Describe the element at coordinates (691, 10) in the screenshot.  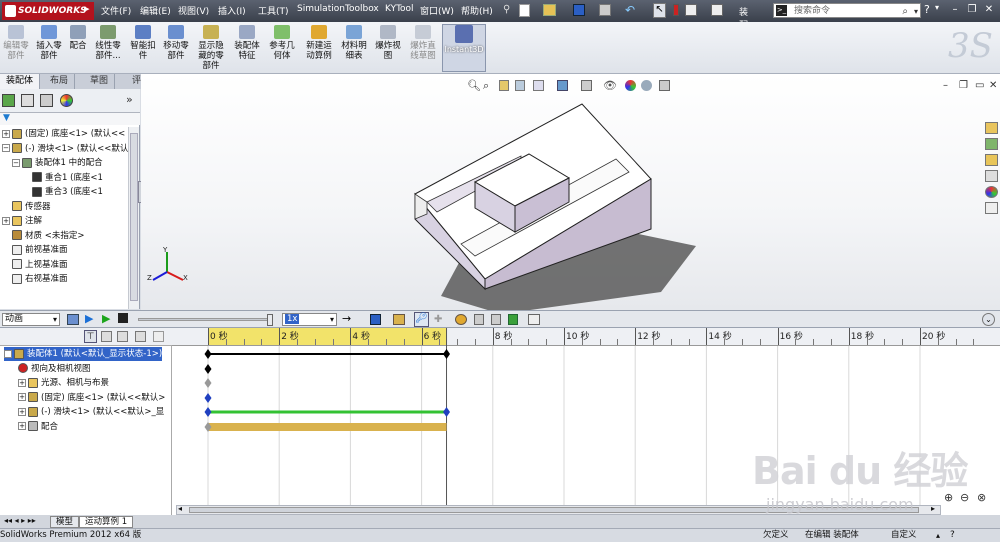
I see `file-props-icon` at that location.